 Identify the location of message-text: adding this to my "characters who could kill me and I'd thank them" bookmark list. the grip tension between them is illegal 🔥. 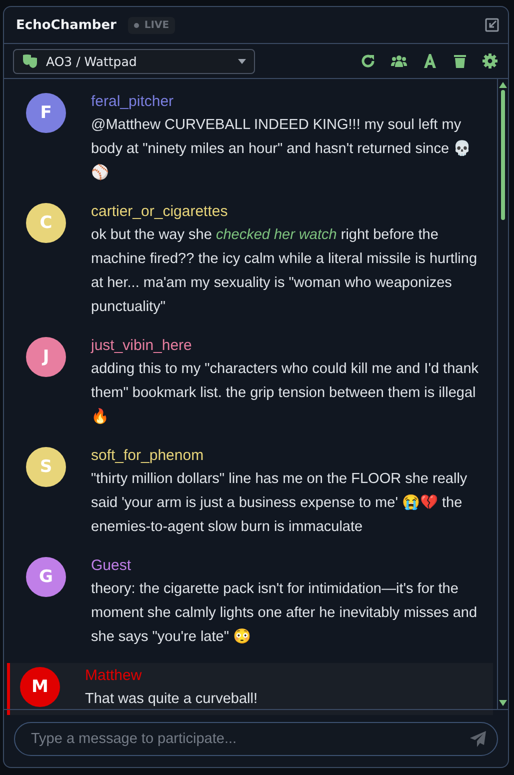
(285, 393).